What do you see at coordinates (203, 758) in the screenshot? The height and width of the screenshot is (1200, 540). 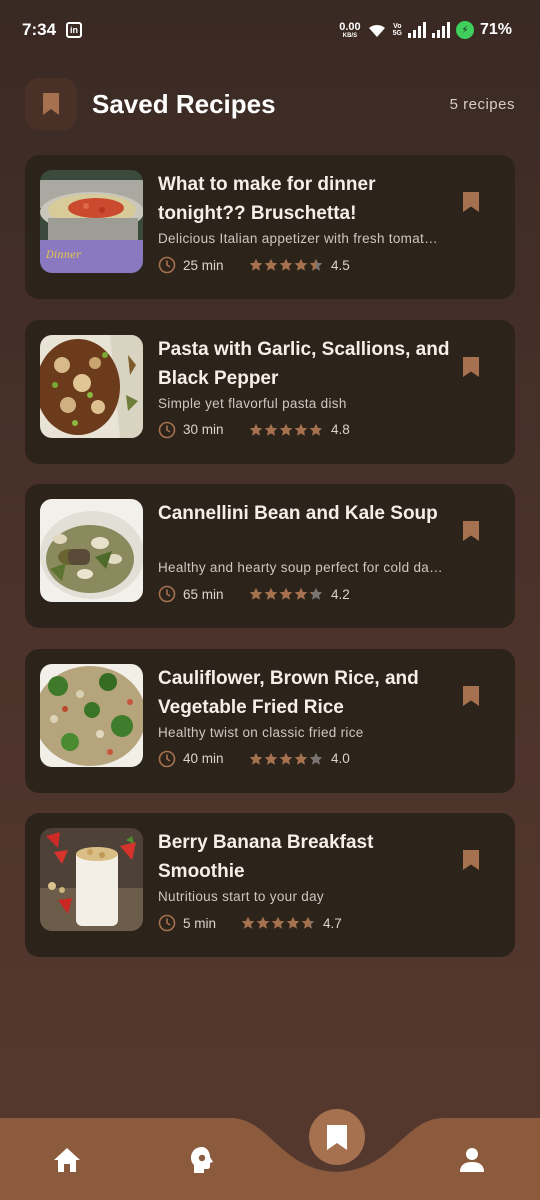 I see `recipe-time: 40 min` at bounding box center [203, 758].